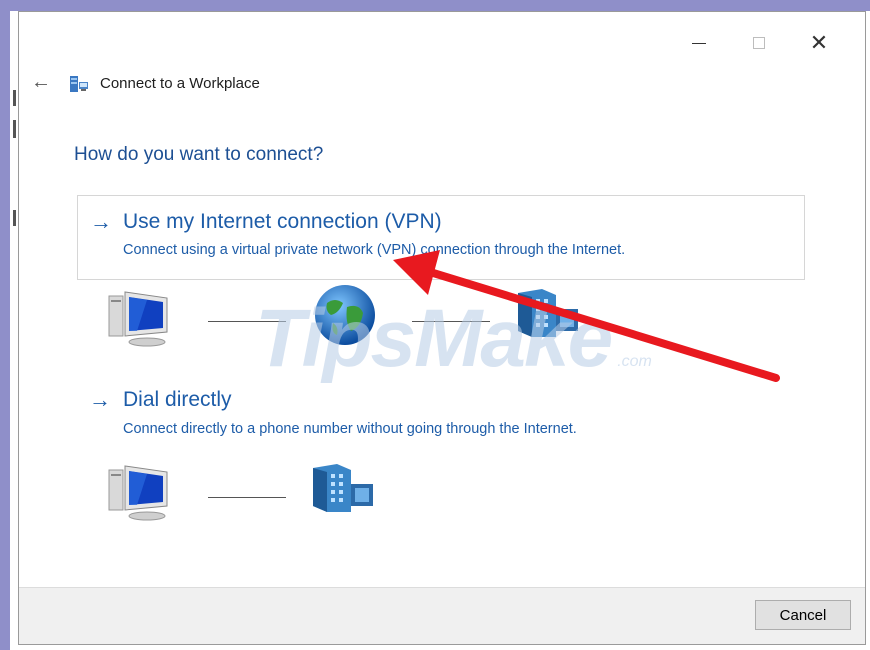 The width and height of the screenshot is (870, 650). What do you see at coordinates (435, 5) in the screenshot?
I see `background-window-edge` at bounding box center [435, 5].